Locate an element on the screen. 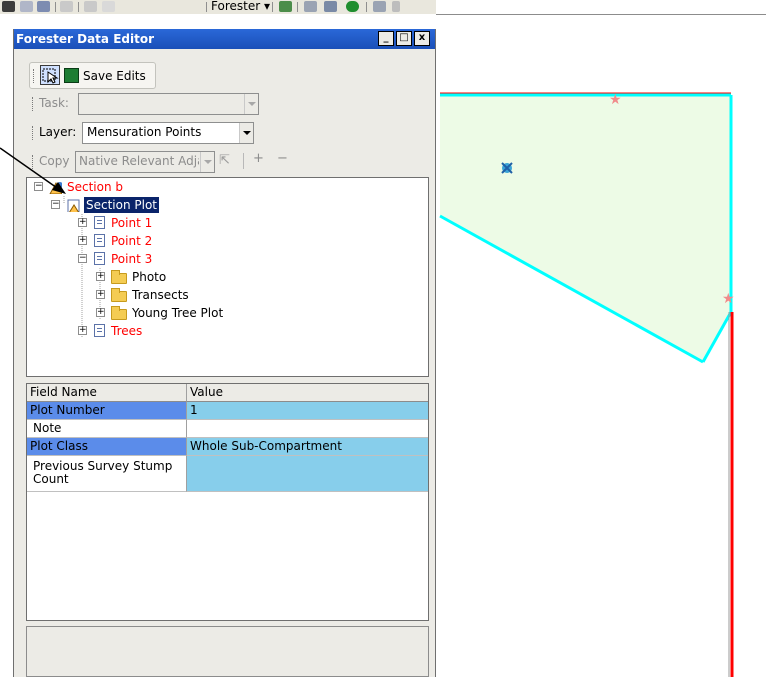 The width and height of the screenshot is (766, 677). tree-node-point-3: − Point 3 is located at coordinates (227, 259).